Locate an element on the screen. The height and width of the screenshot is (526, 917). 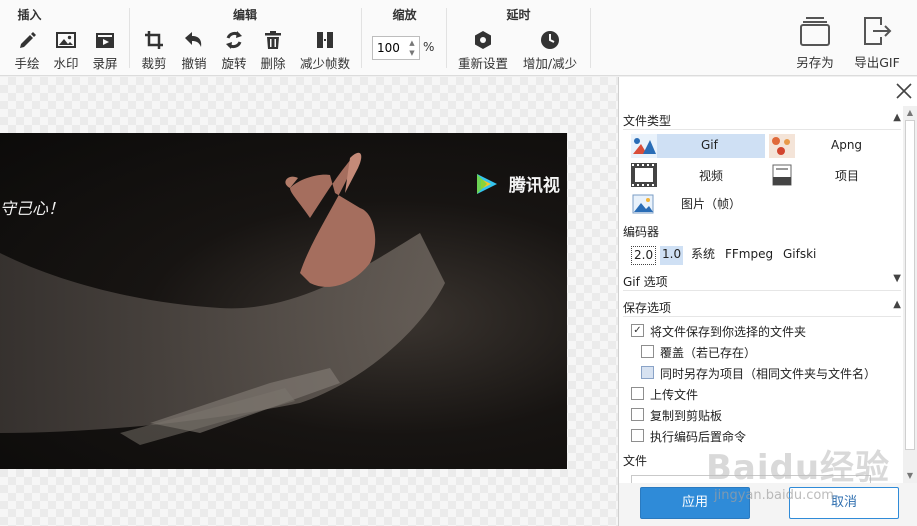
scroll-down-icon: ▼ is located at coordinates (910, 476).